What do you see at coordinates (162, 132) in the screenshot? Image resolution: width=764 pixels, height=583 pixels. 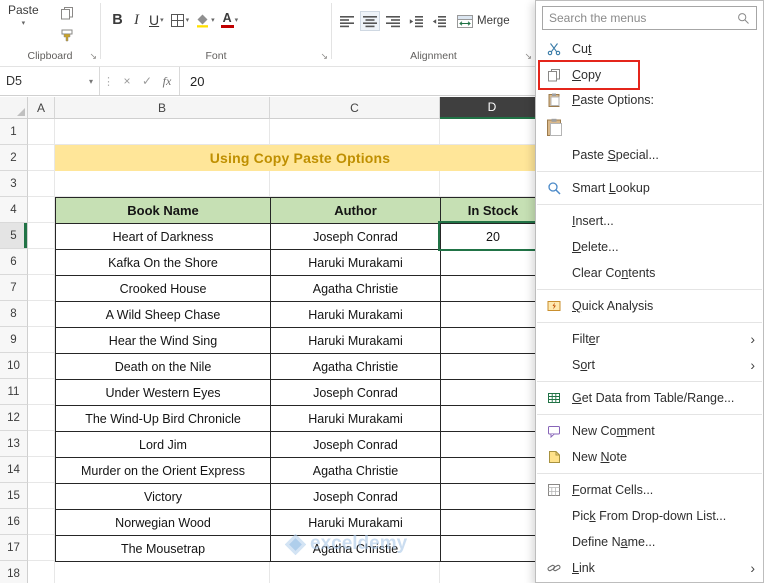 I see `cell-B1` at bounding box center [162, 132].